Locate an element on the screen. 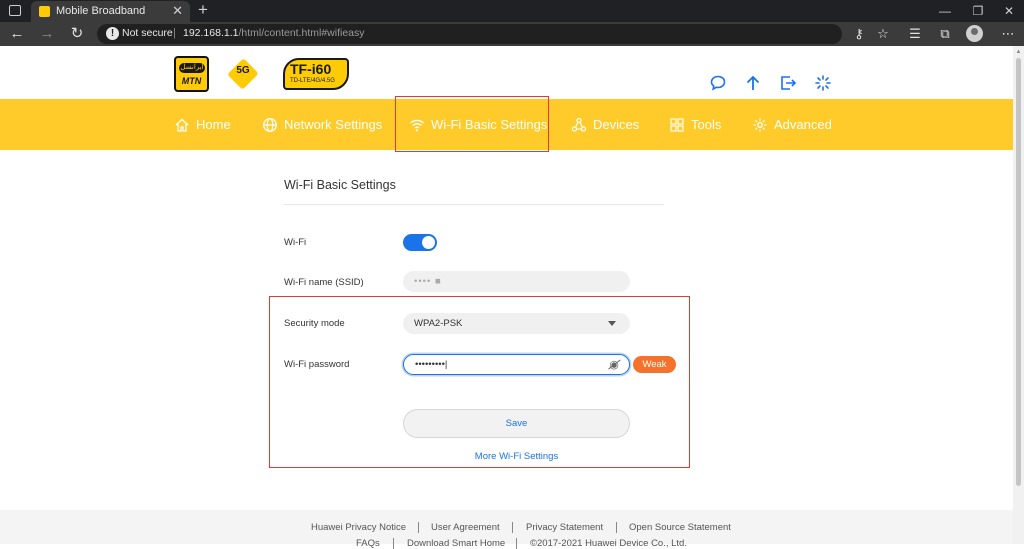 This screenshot has width=1024, height=549. globe-icon is located at coordinates (270, 124).